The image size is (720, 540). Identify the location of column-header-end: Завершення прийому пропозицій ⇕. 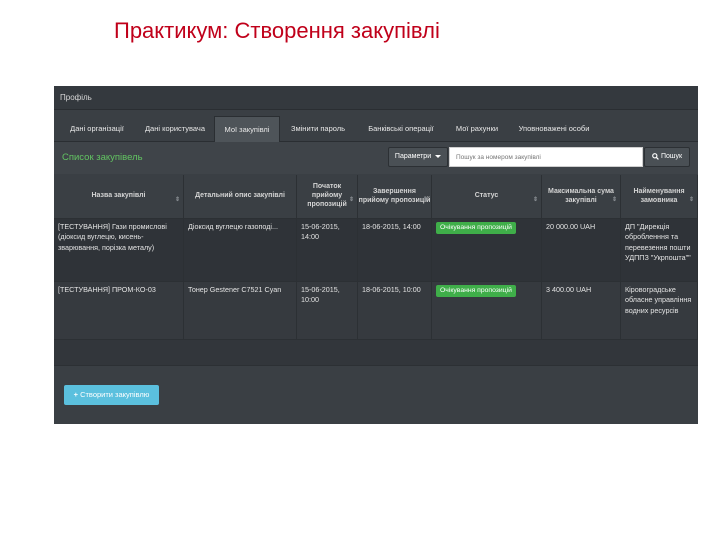
(395, 197).